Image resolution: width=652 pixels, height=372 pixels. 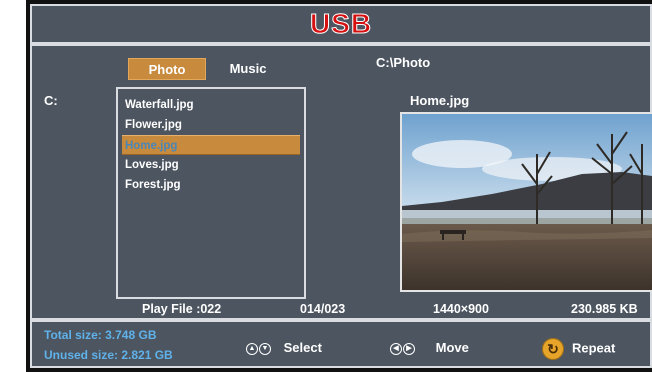 What do you see at coordinates (211, 105) in the screenshot?
I see `file-item-waterfall: Waterfall.jpg` at bounding box center [211, 105].